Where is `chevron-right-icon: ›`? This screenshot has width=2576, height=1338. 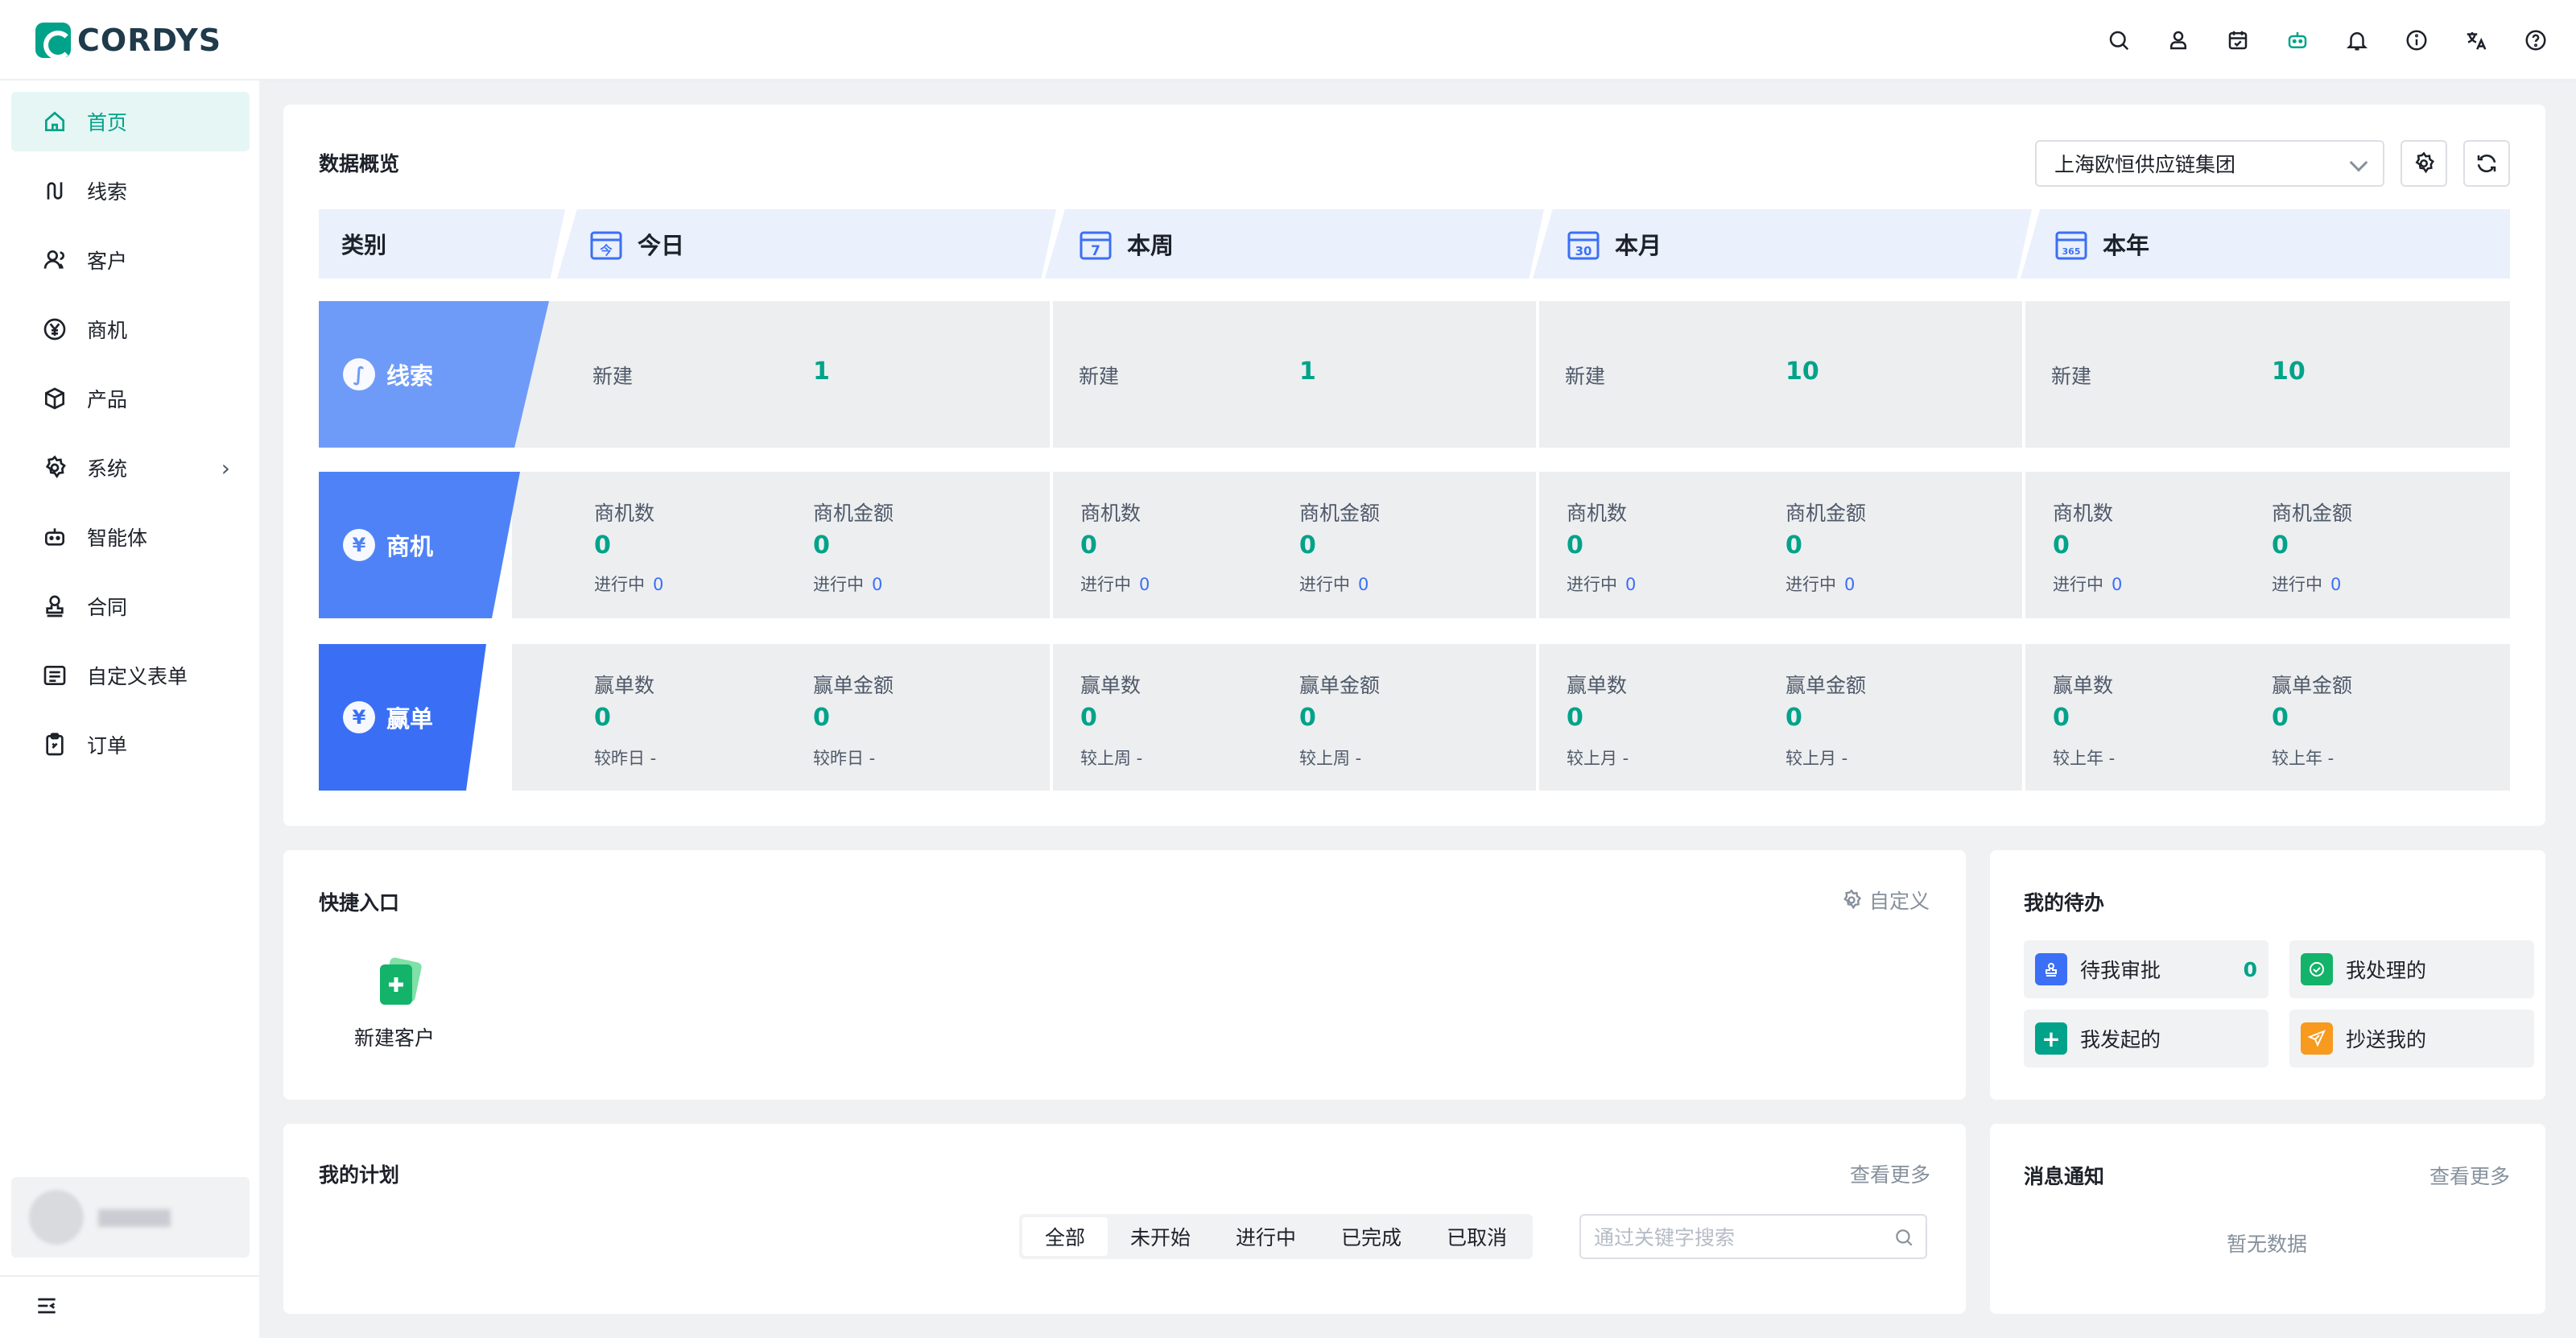
chevron-right-icon: › is located at coordinates (225, 467).